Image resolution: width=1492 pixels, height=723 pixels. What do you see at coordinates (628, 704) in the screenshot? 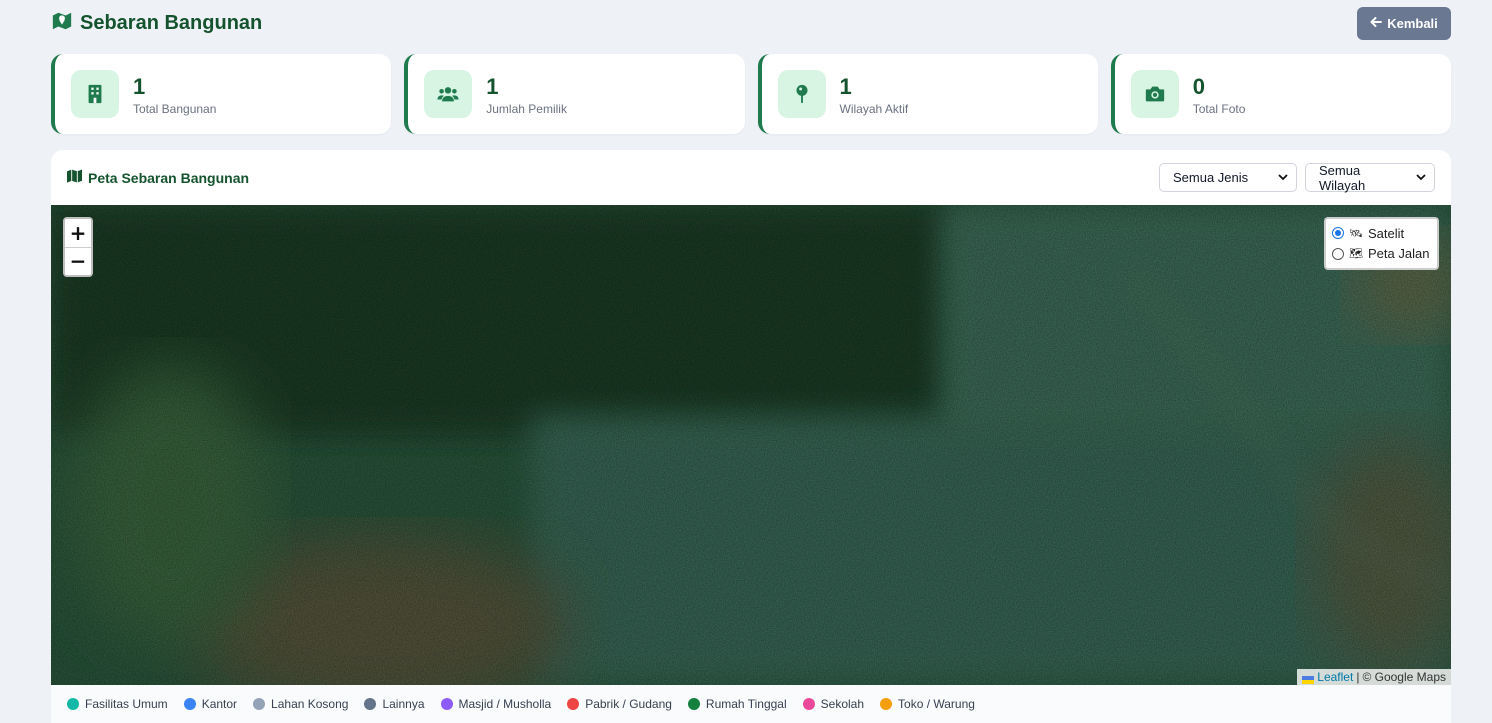
I see `legend-label: Pabrik / Gudang` at bounding box center [628, 704].